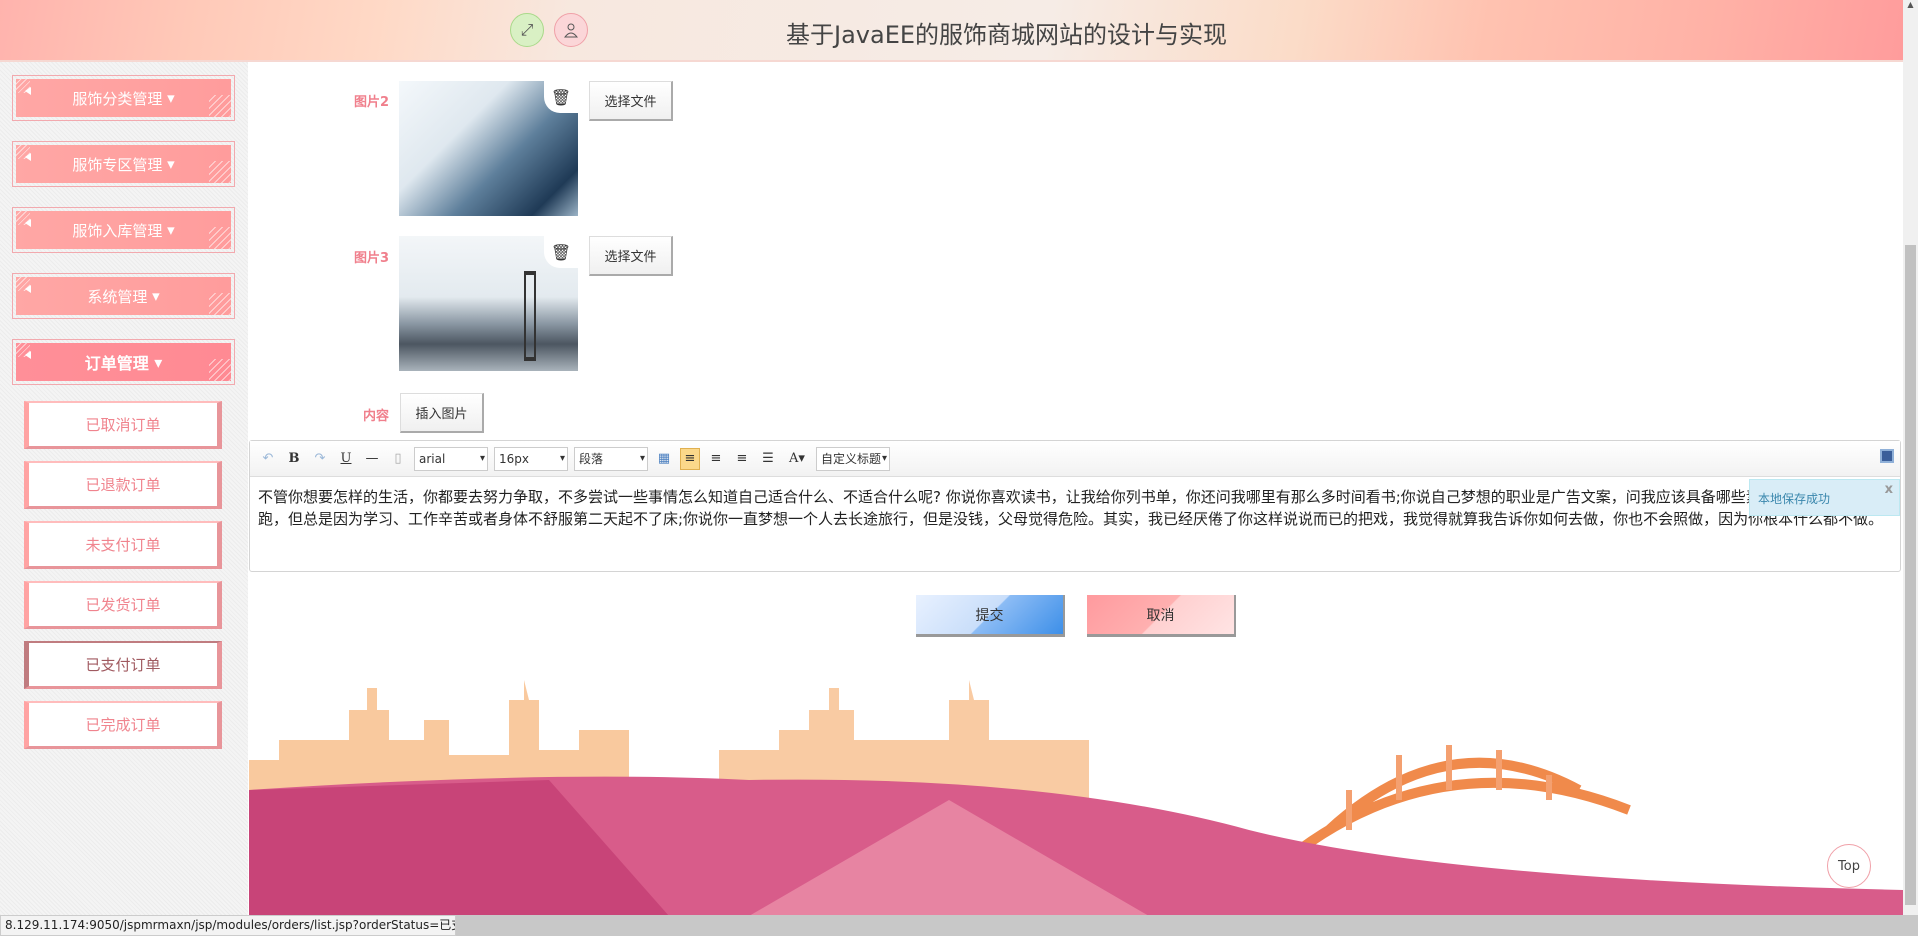  Describe the element at coordinates (716, 459) in the screenshot. I see `align-right-icon: ≡` at that location.